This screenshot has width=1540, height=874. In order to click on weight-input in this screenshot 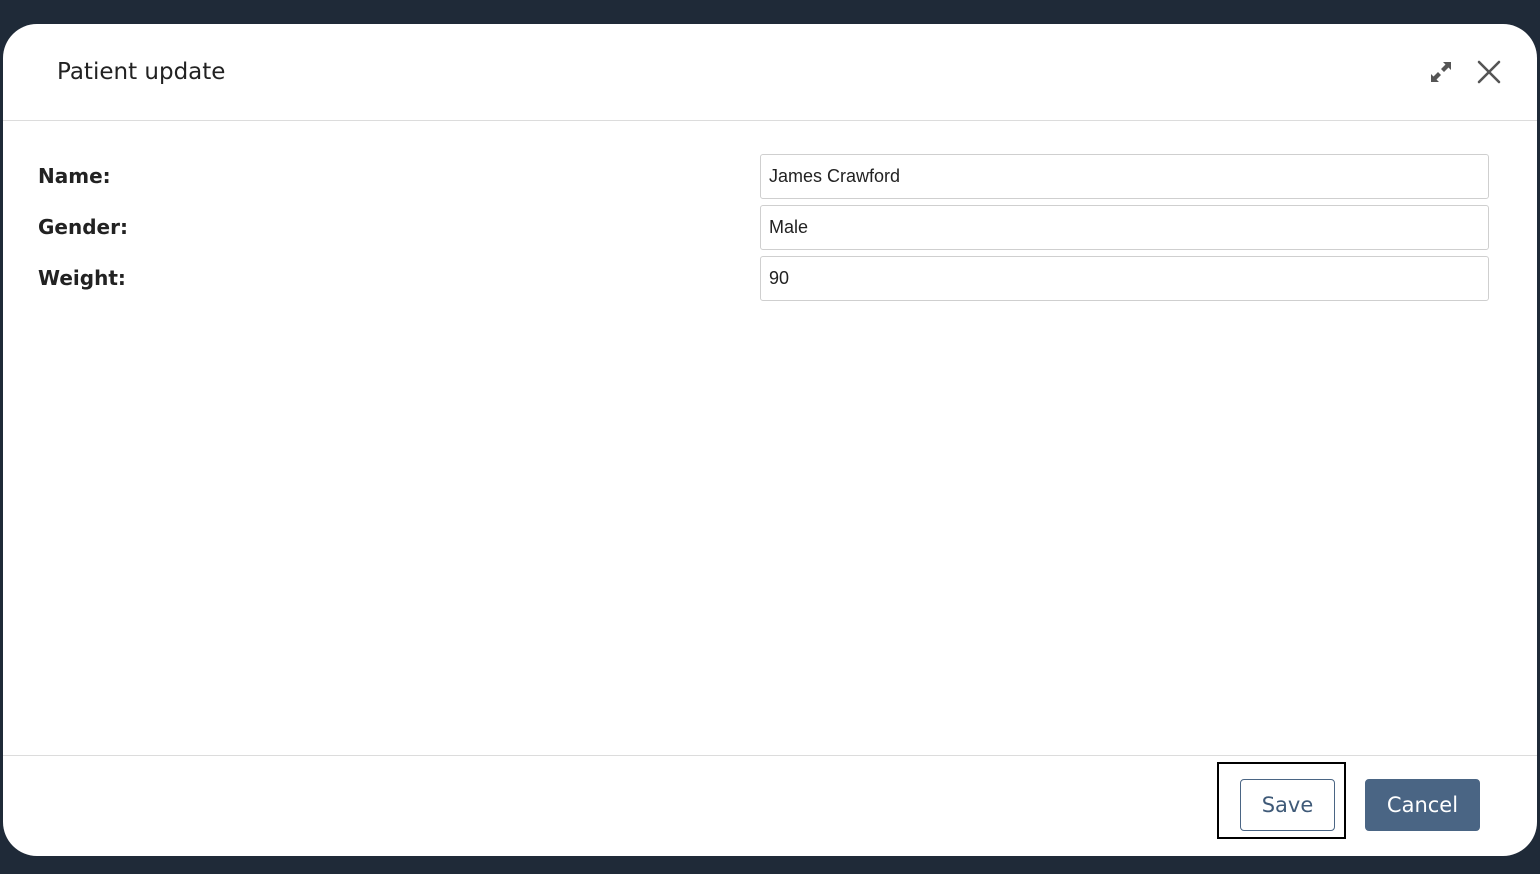, I will do `click(1124, 278)`.